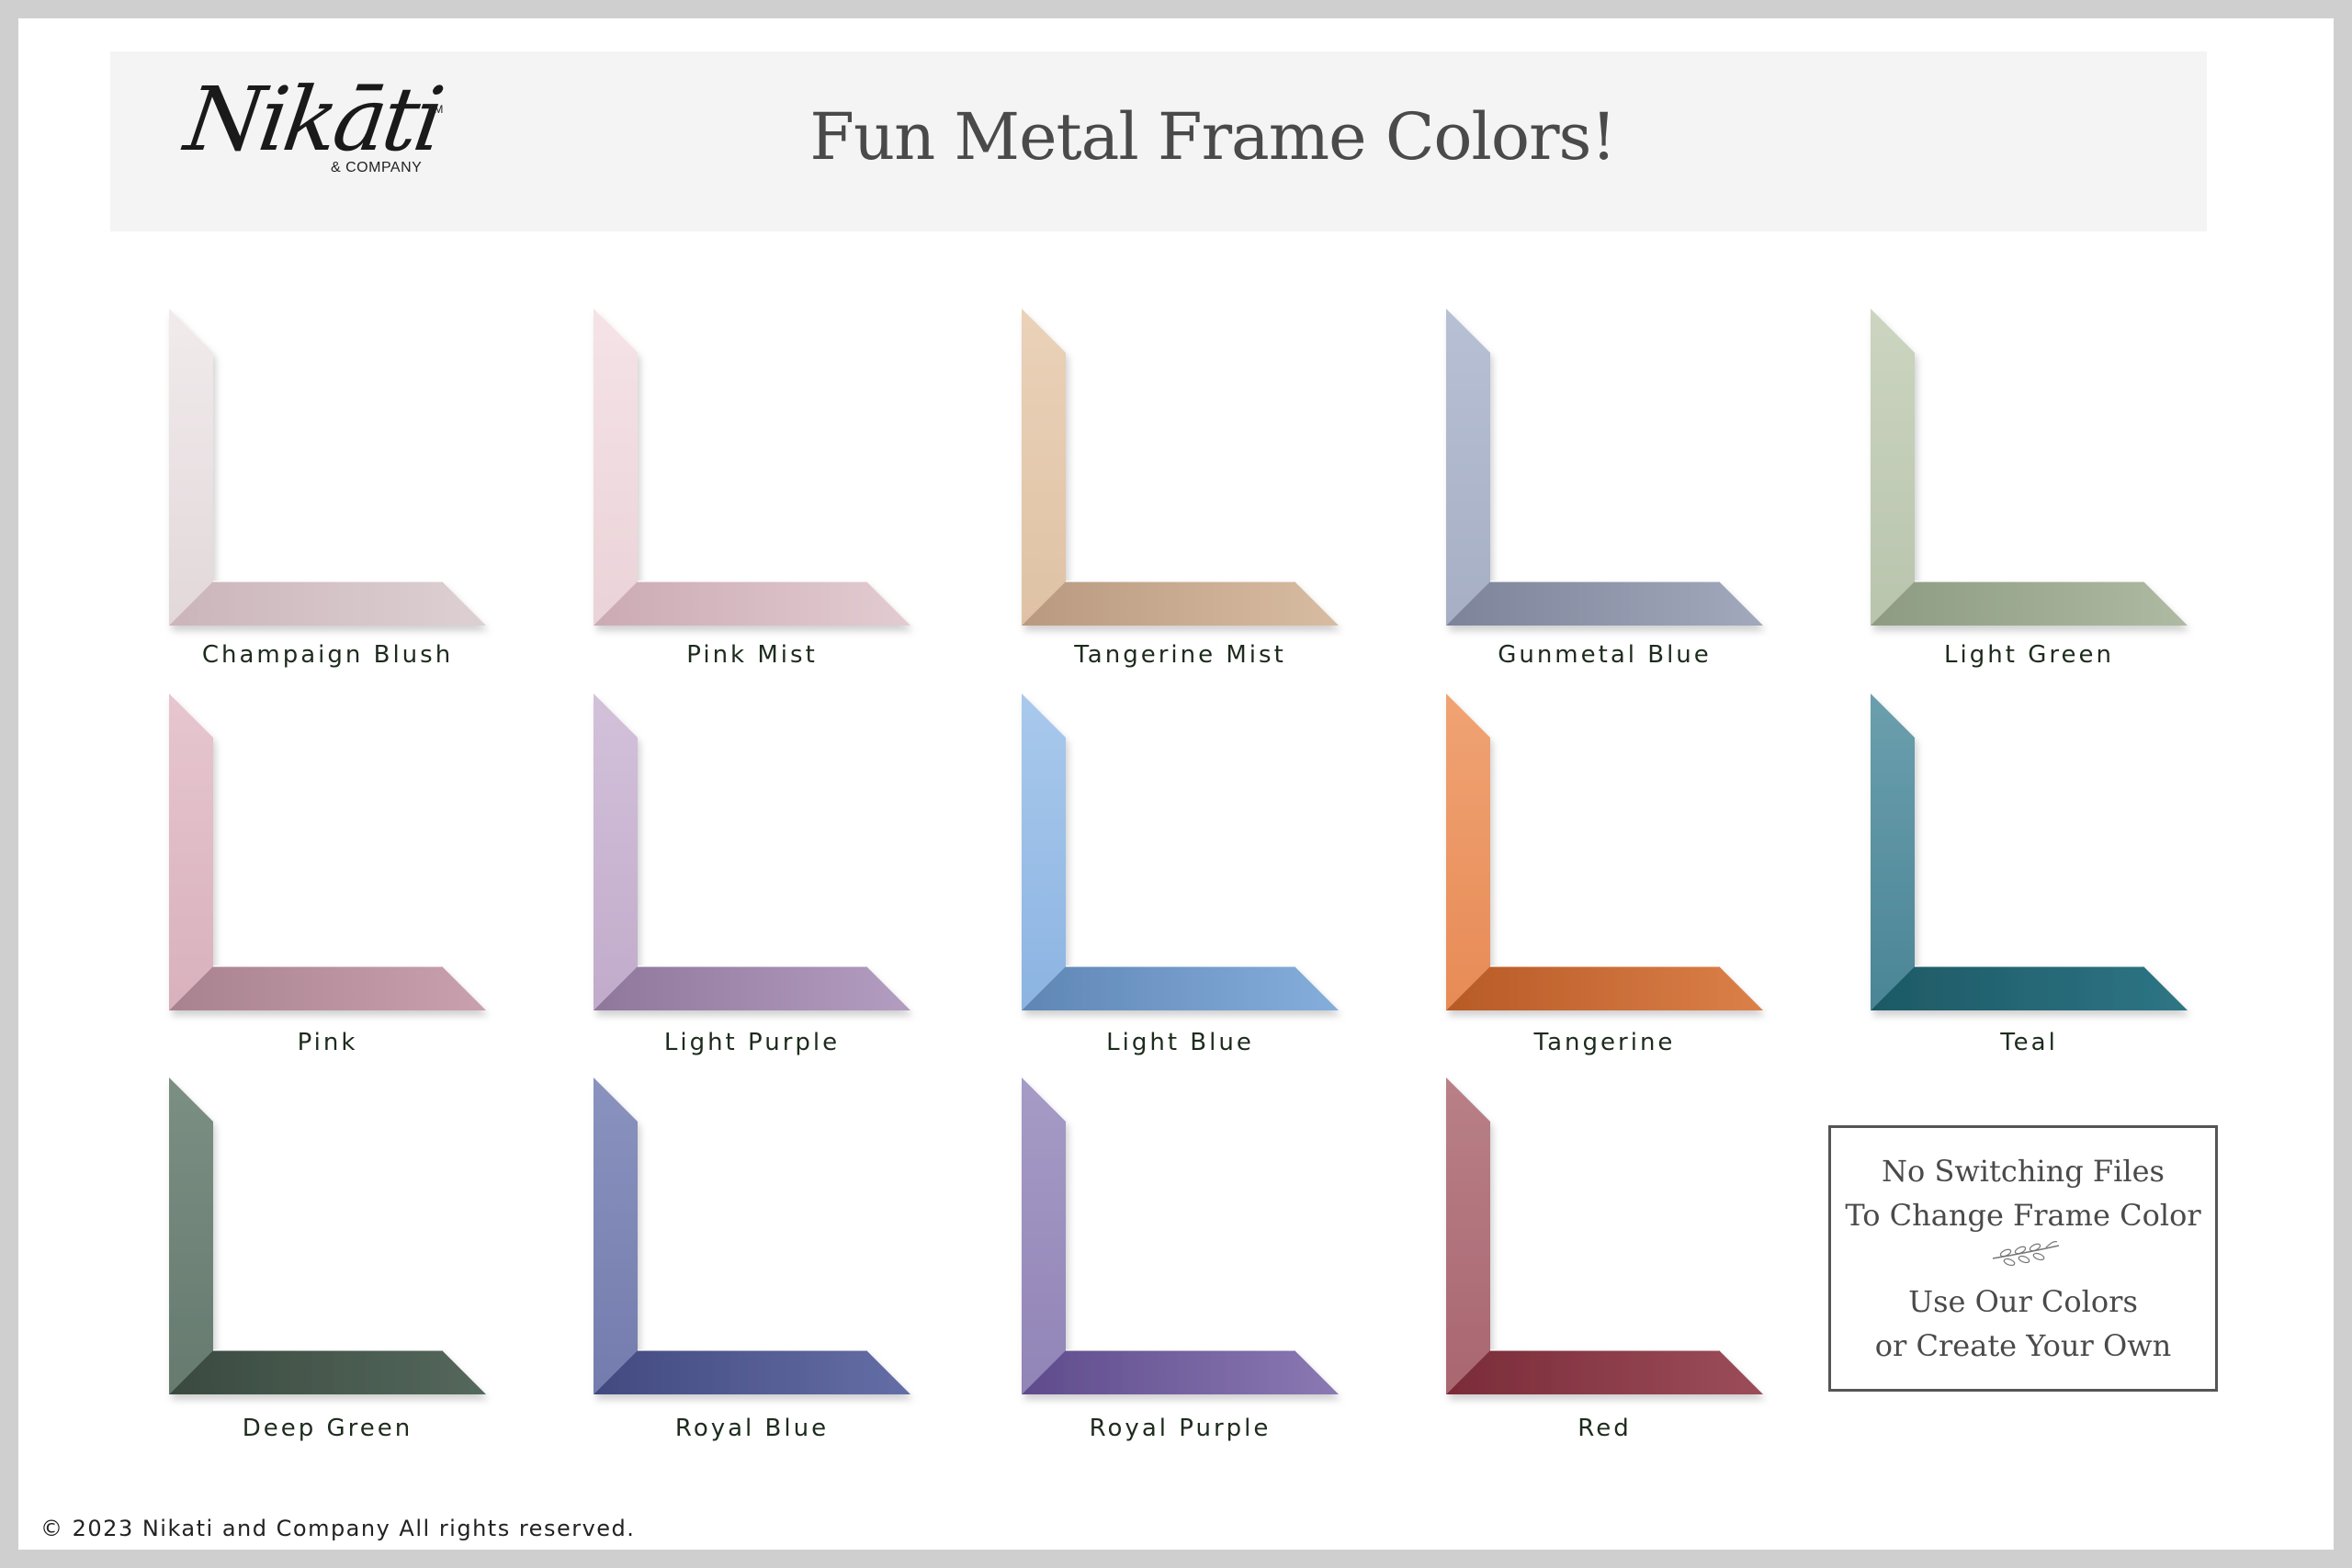  What do you see at coordinates (2029, 1043) in the screenshot?
I see `frame-color-label: Teal` at bounding box center [2029, 1043].